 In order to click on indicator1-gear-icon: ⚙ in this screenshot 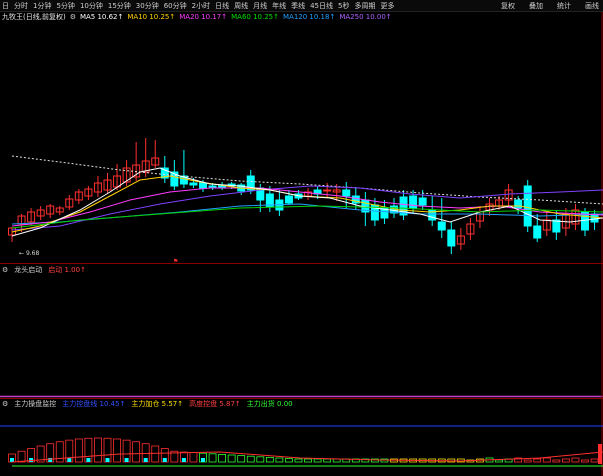, I will do `click(5, 270)`.